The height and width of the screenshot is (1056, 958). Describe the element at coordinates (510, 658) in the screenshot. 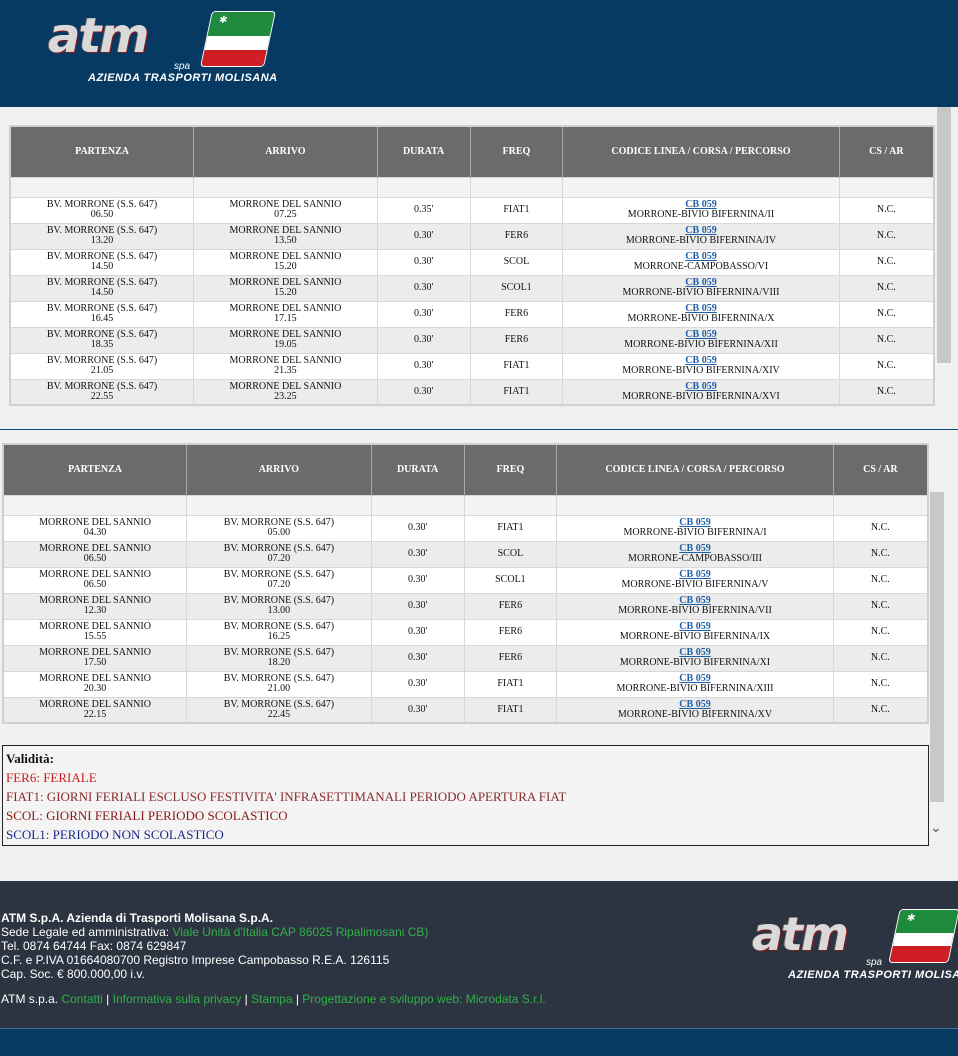

I see `frequency-cell: FER6` at that location.